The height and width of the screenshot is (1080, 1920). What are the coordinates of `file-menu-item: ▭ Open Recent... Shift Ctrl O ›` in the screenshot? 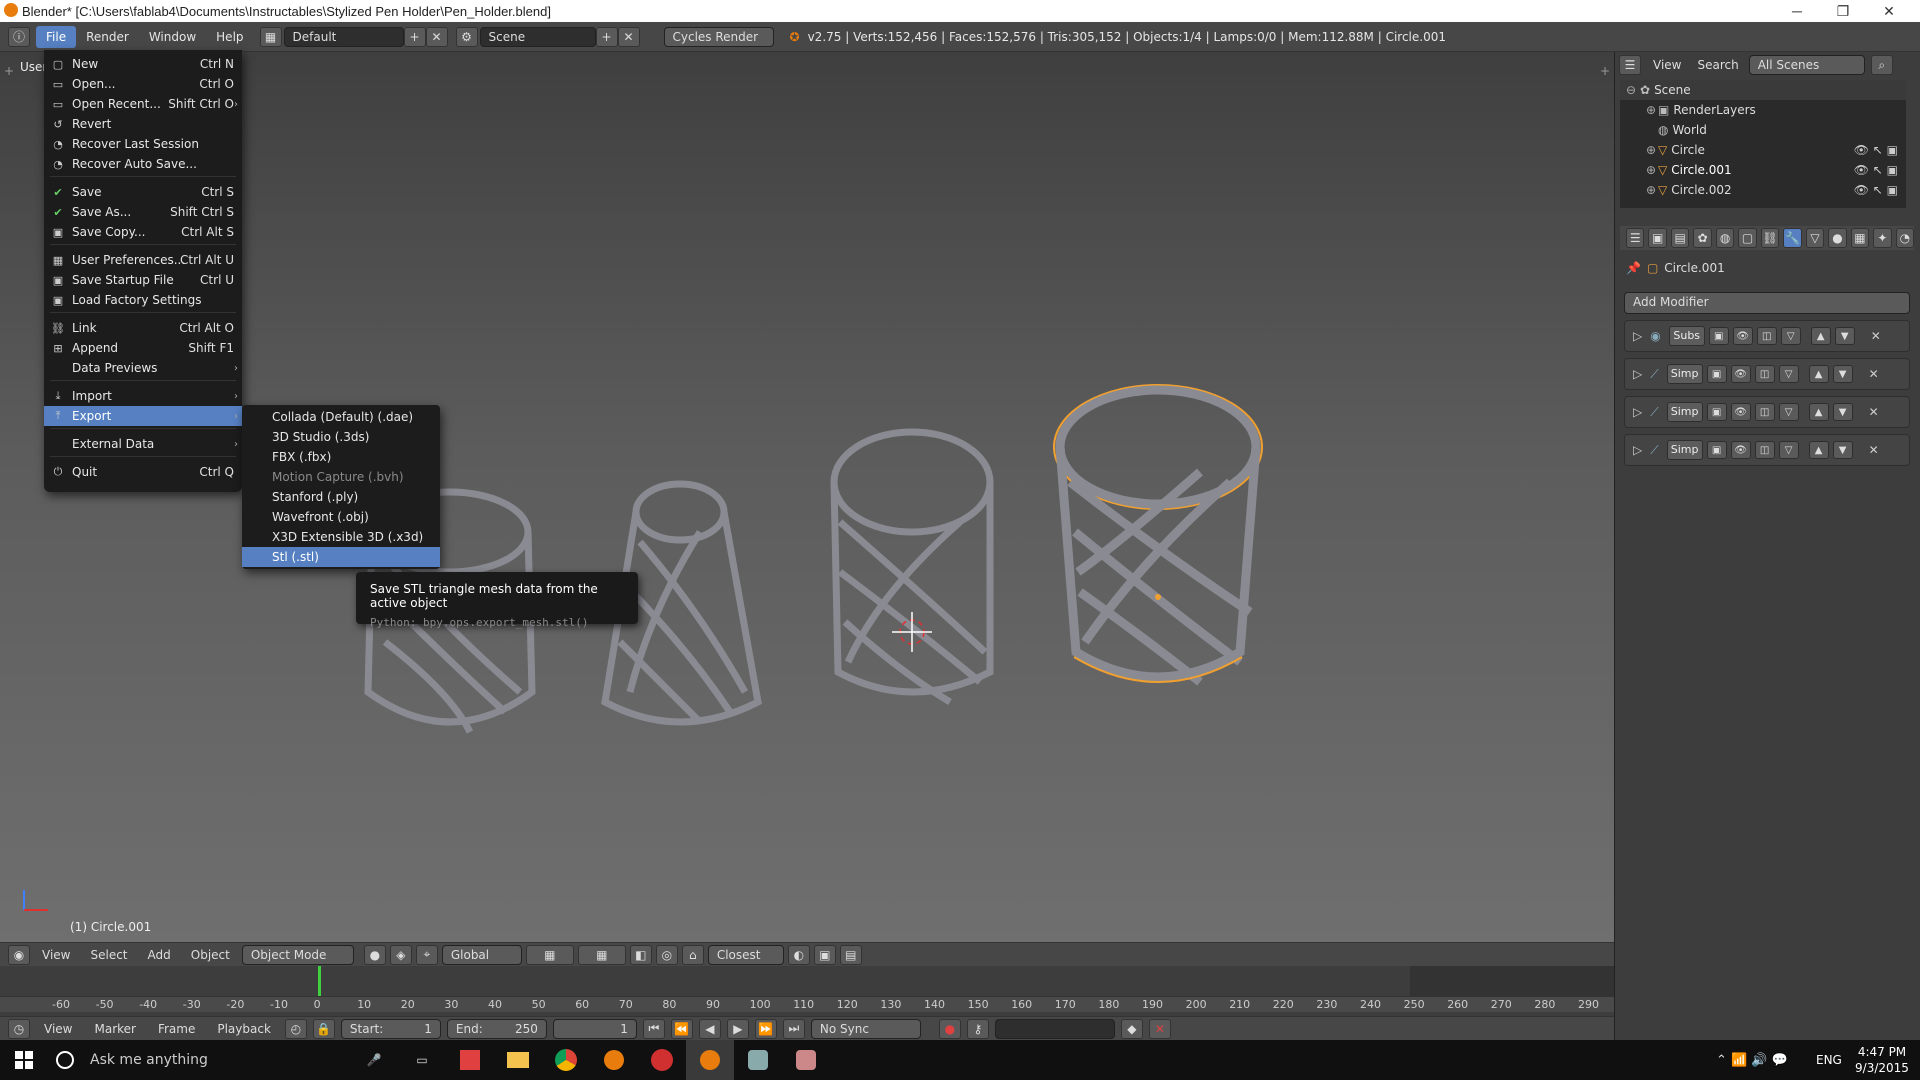 It's located at (143, 104).